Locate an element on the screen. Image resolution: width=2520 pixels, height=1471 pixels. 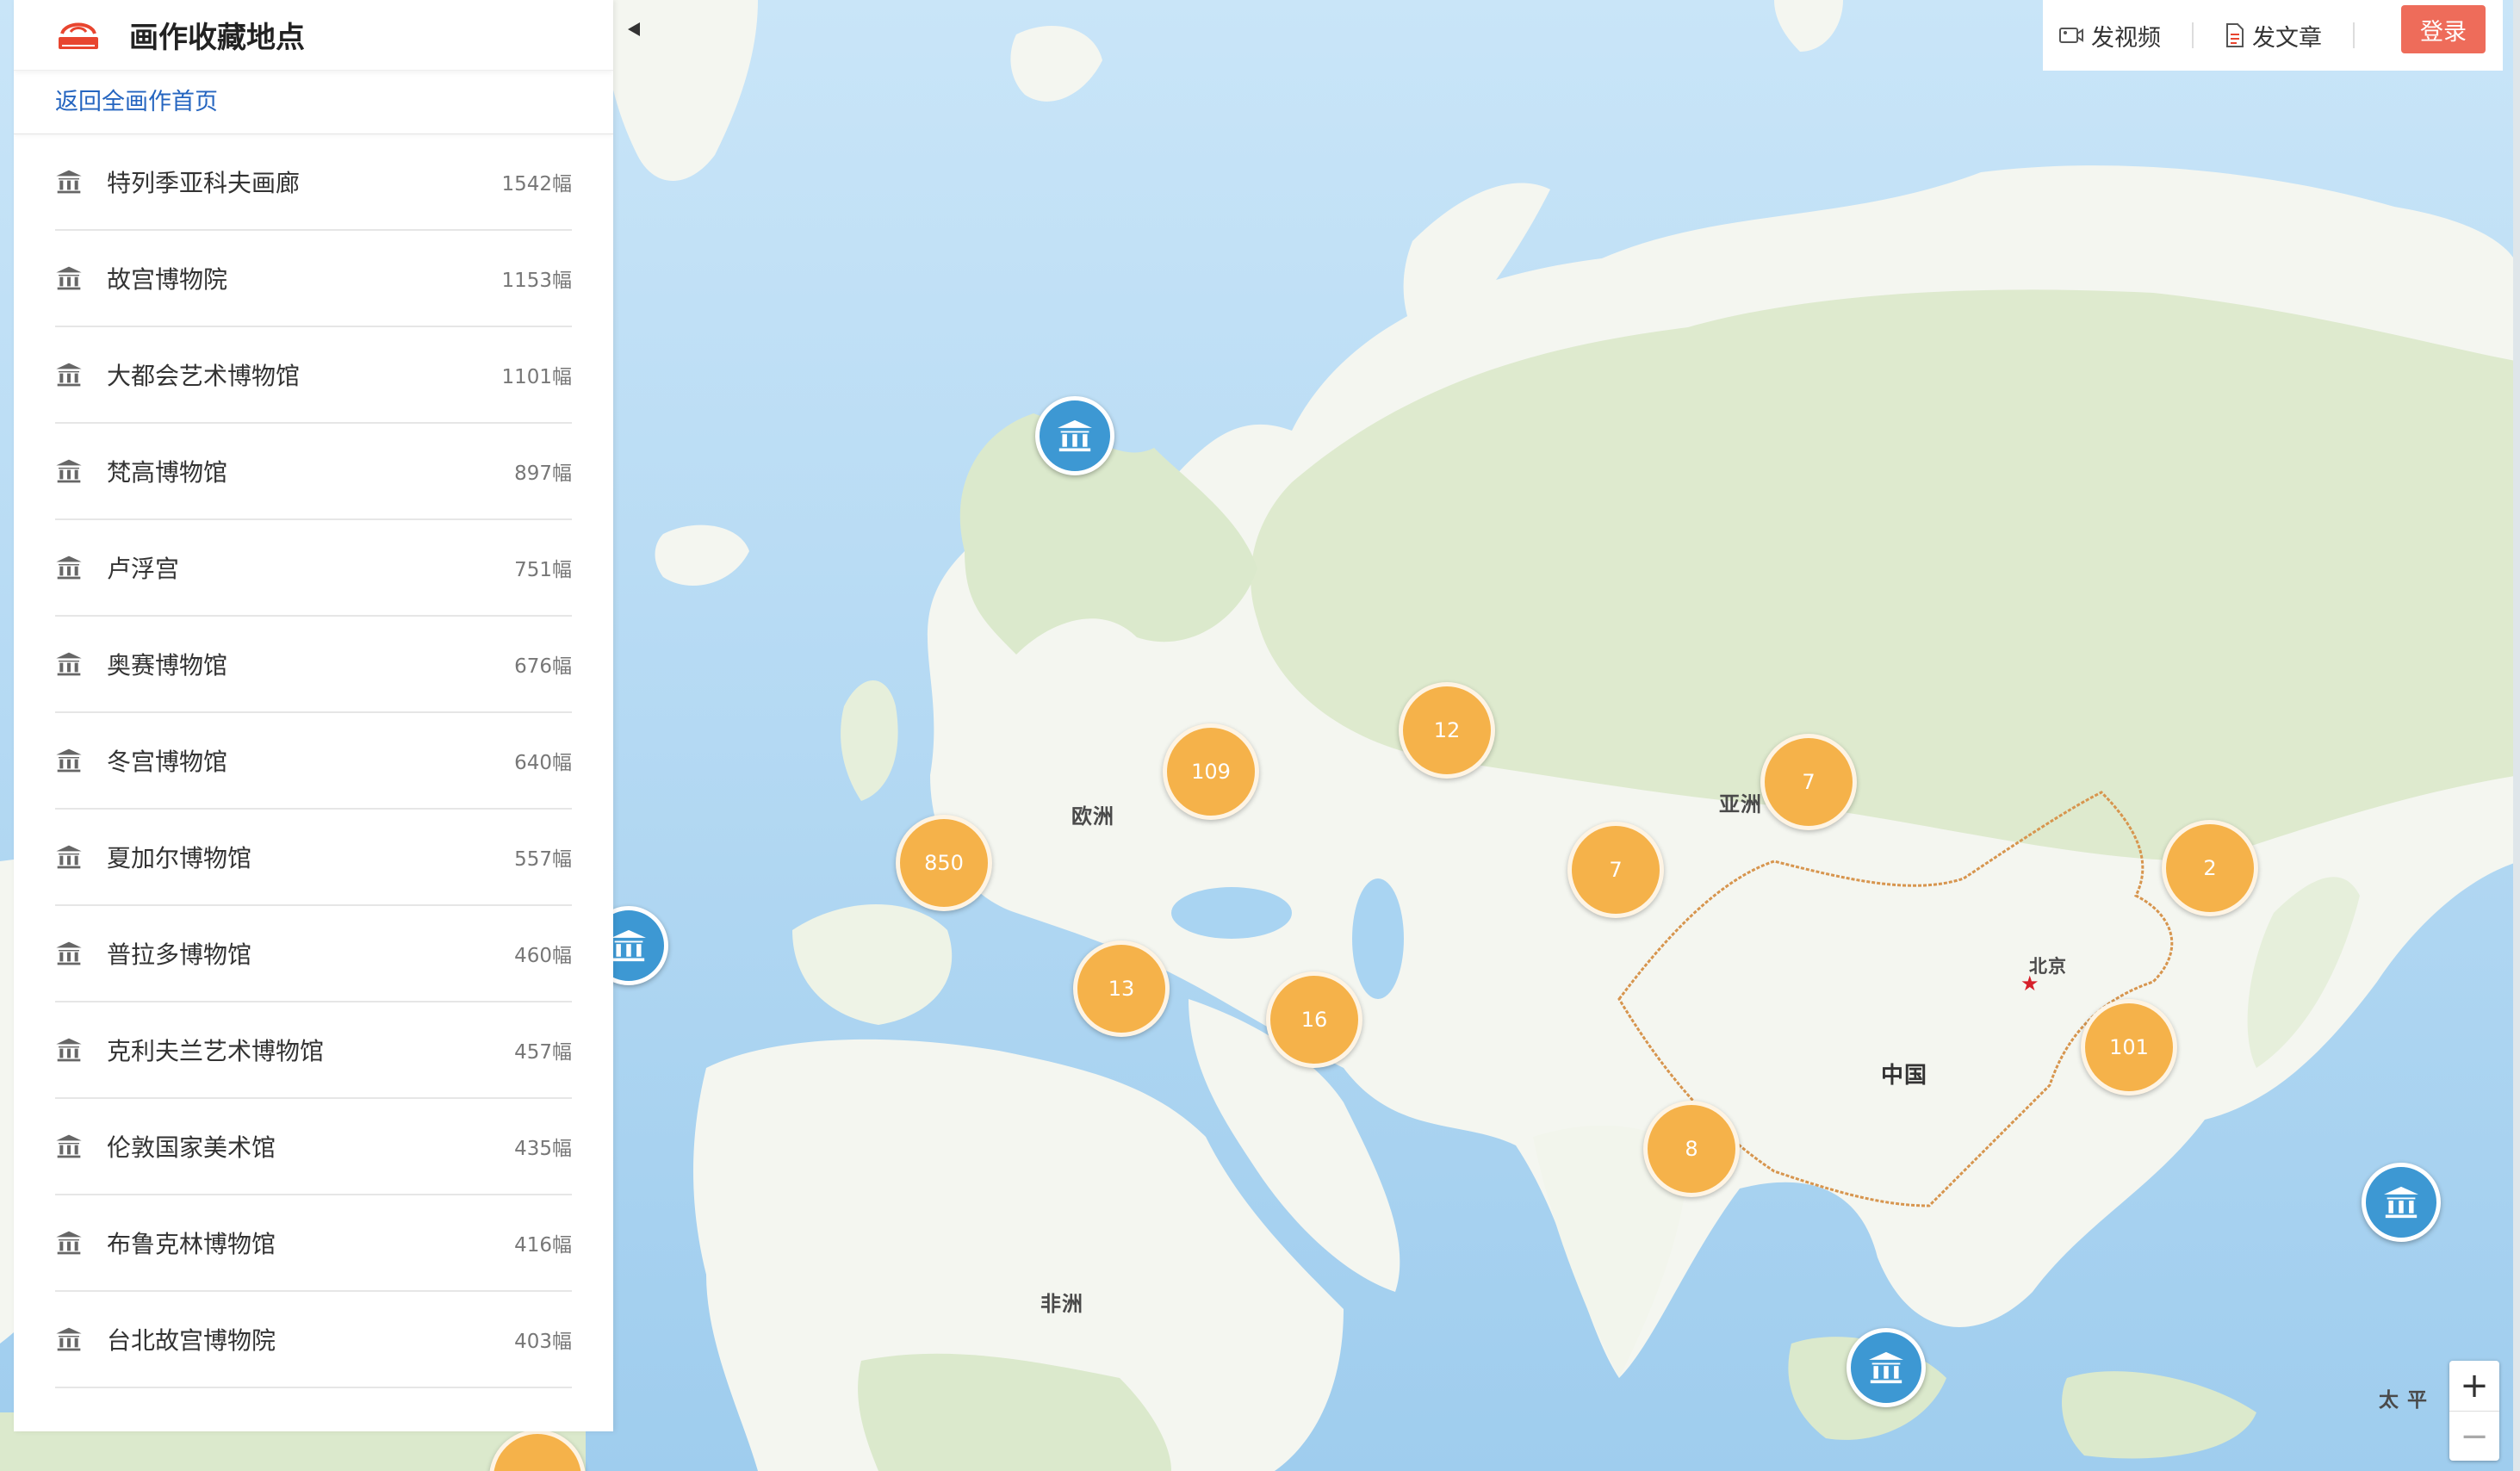
museum-name: 伦敦国家美术馆 is located at coordinates (192, 1147).